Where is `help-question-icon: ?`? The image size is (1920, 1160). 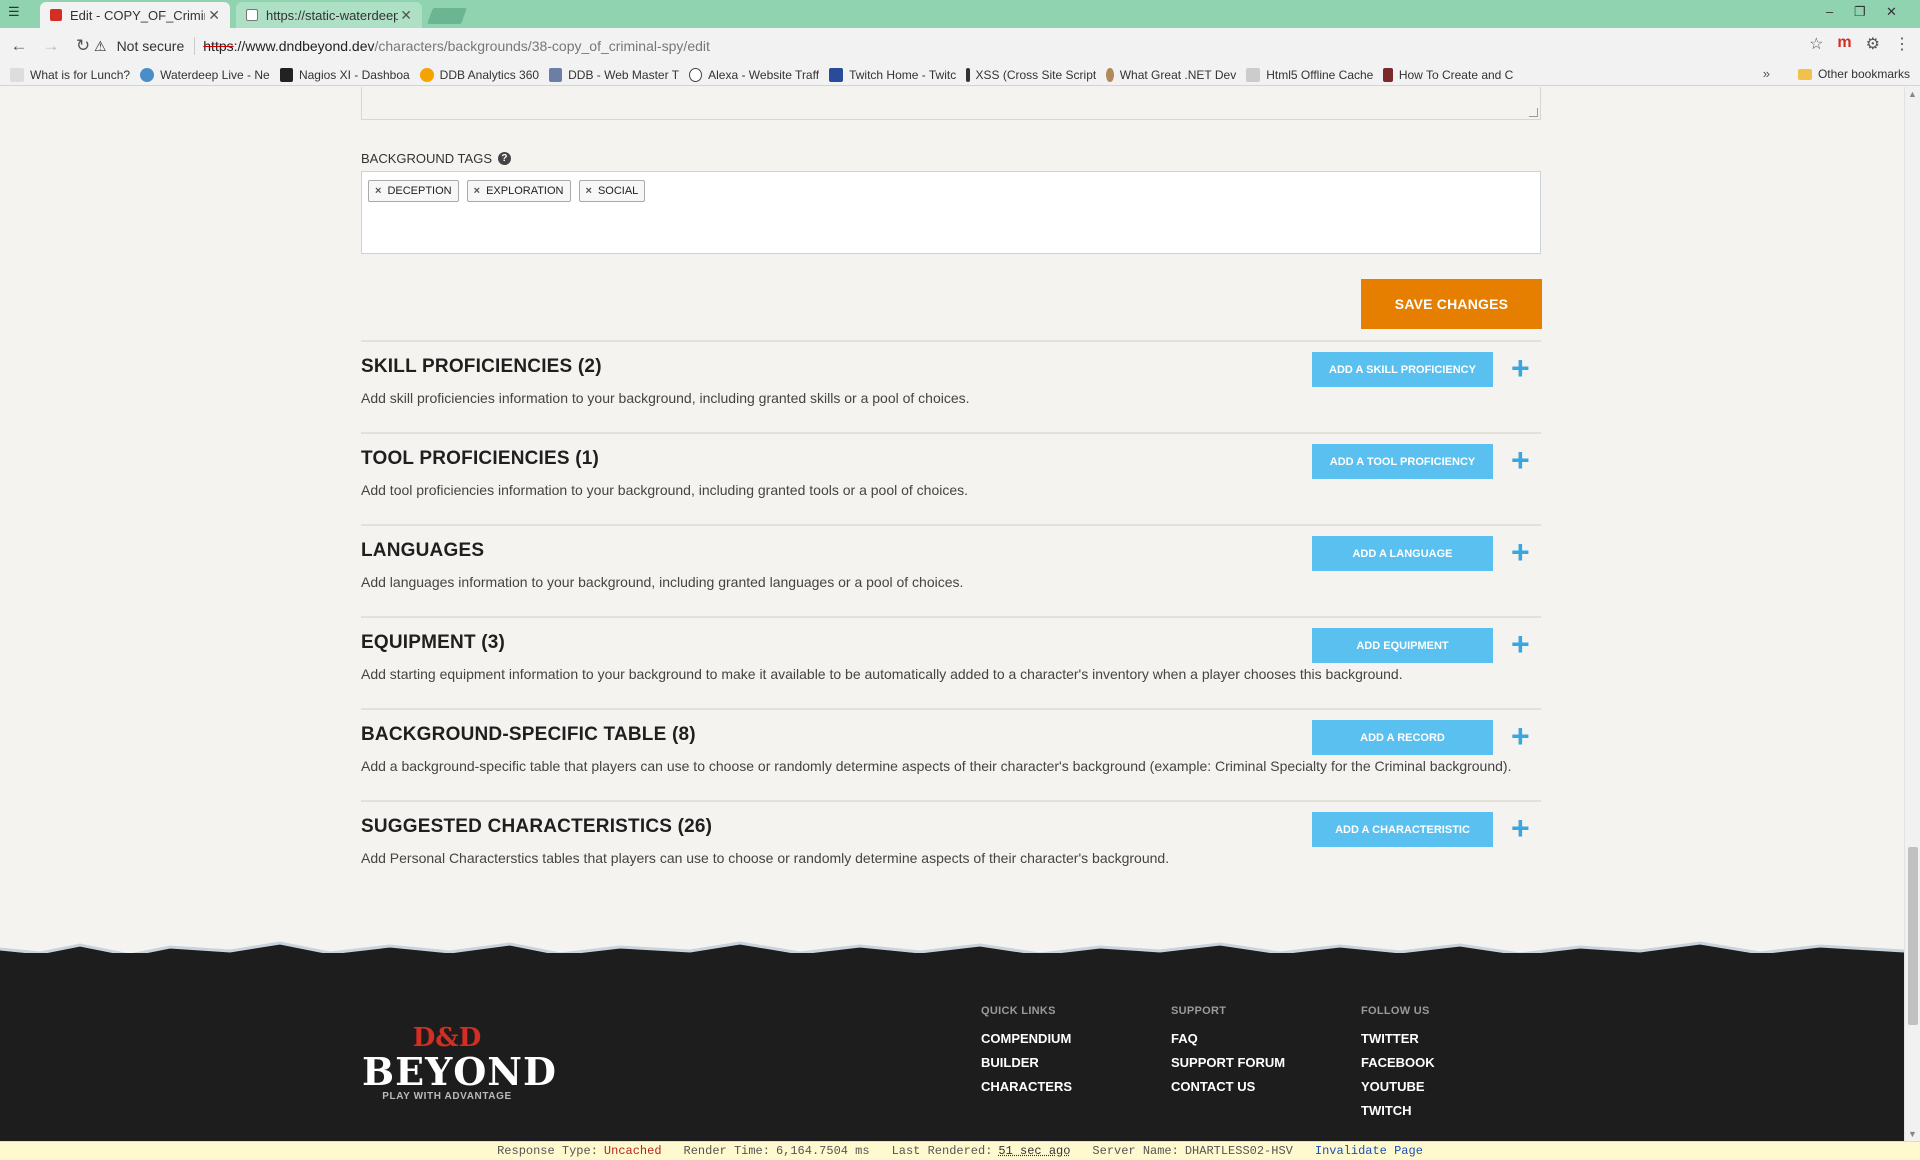 help-question-icon: ? is located at coordinates (504, 158).